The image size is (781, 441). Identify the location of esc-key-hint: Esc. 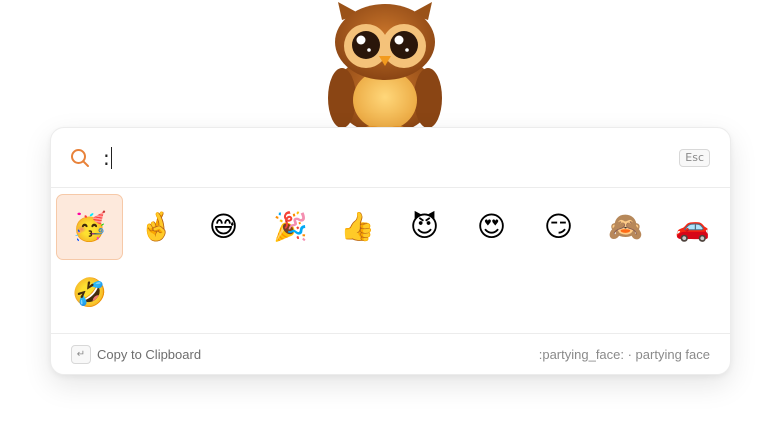
(694, 158).